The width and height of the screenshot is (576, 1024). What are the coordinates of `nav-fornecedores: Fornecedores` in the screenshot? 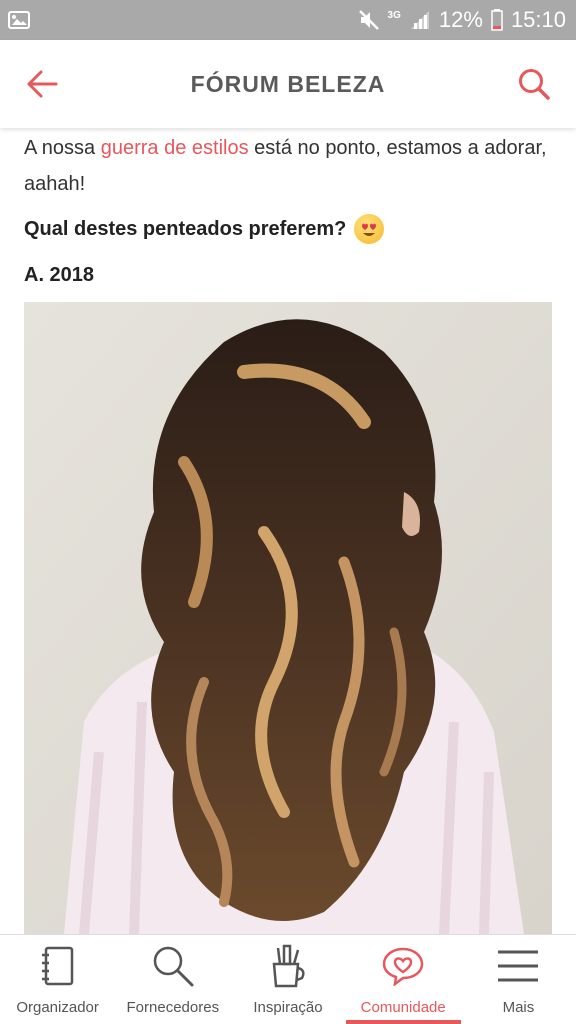 It's located at (172, 979).